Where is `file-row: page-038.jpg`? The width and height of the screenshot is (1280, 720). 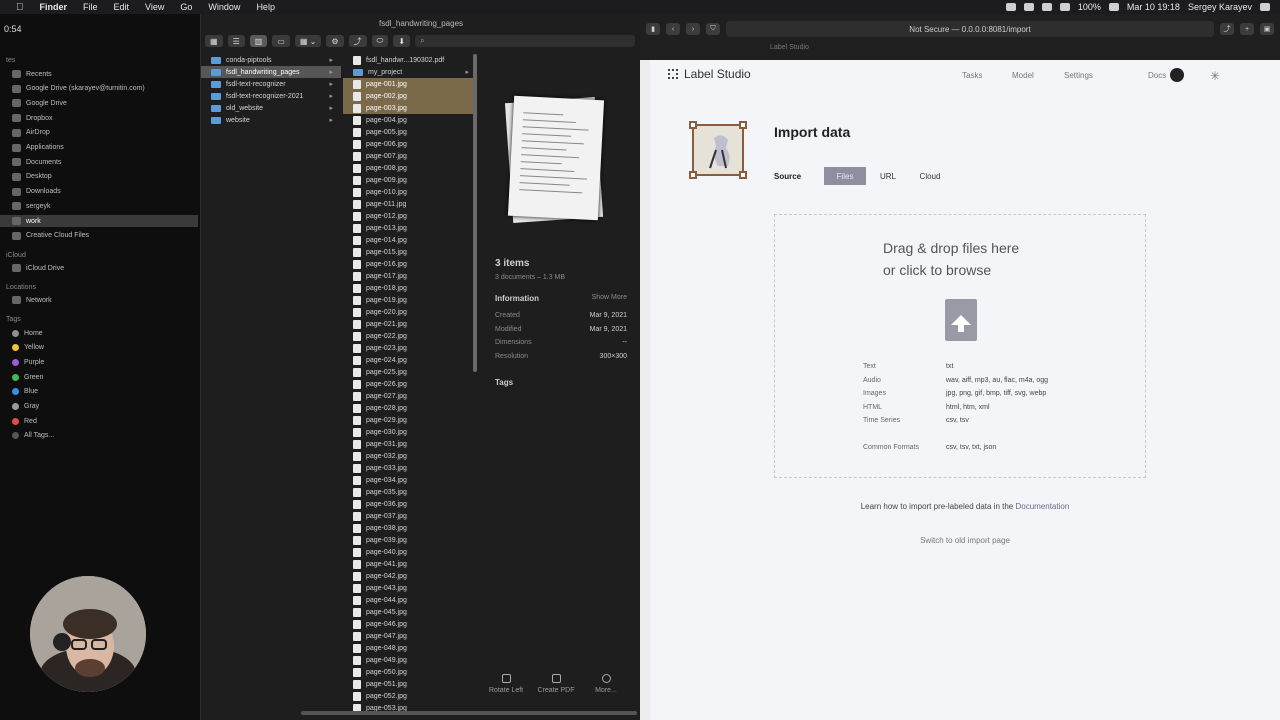 file-row: page-038.jpg is located at coordinates (410, 528).